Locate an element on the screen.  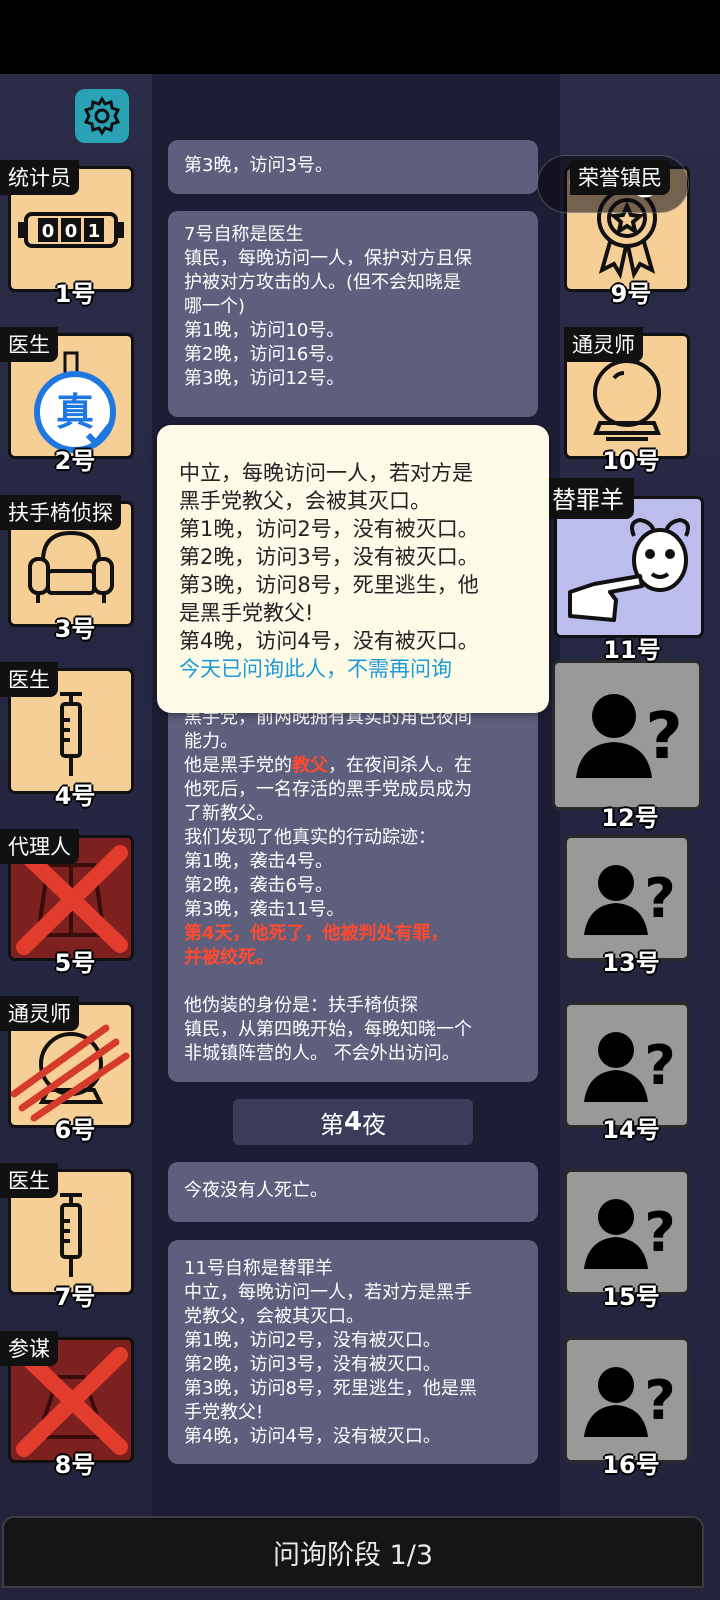
player-card-3: 扶手椅侦探 3号 is located at coordinates (68, 569).